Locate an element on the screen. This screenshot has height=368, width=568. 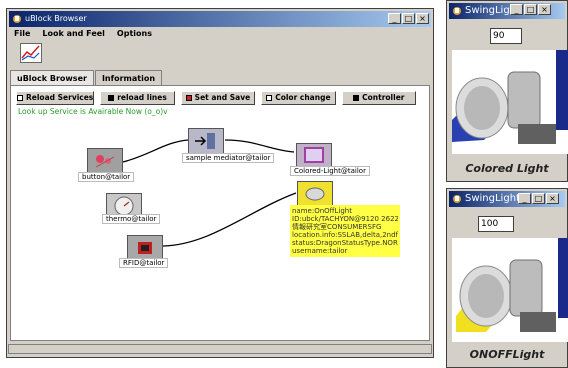
thermo-node-label: thermo@tailor is located at coordinates (131, 219).